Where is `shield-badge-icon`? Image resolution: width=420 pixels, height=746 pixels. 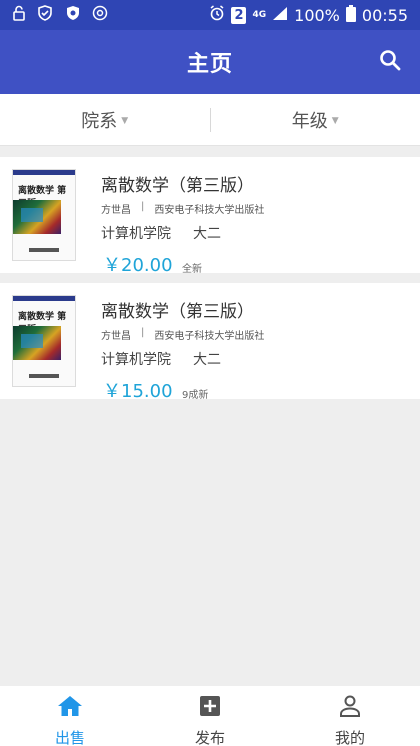
shield-badge-icon is located at coordinates (73, 15).